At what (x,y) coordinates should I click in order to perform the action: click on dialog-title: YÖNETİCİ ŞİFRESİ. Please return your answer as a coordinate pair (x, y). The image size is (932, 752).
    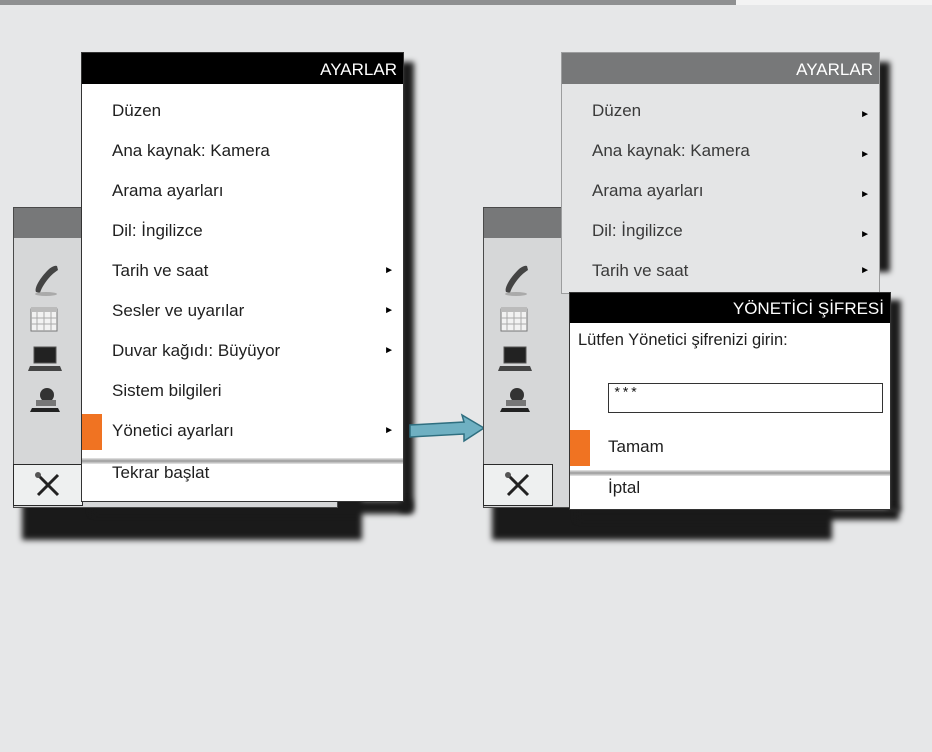
    Looking at the image, I should click on (730, 308).